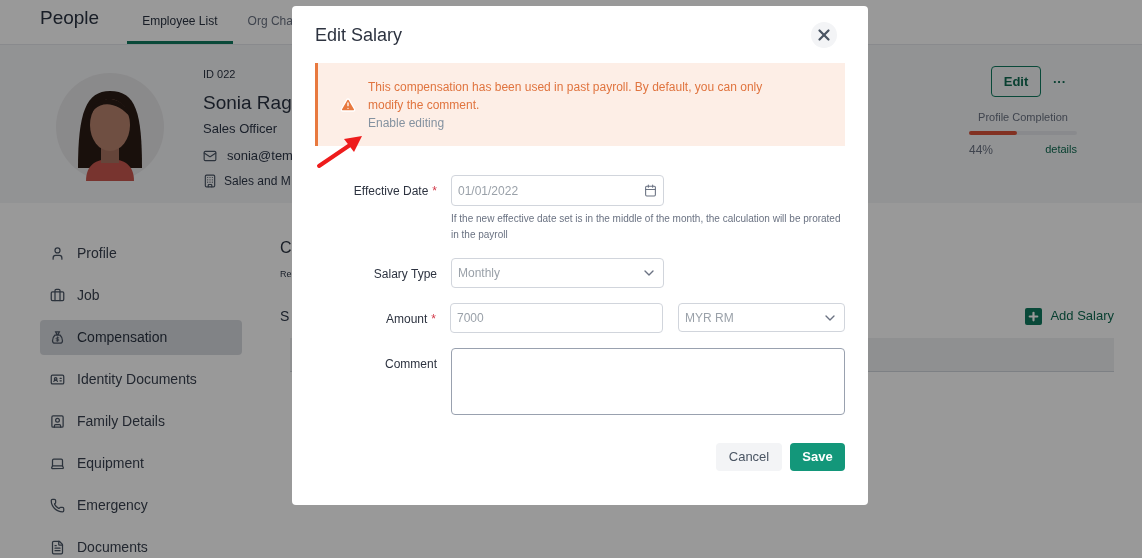  What do you see at coordinates (220, 74) in the screenshot?
I see `employee-id: ID 022` at bounding box center [220, 74].